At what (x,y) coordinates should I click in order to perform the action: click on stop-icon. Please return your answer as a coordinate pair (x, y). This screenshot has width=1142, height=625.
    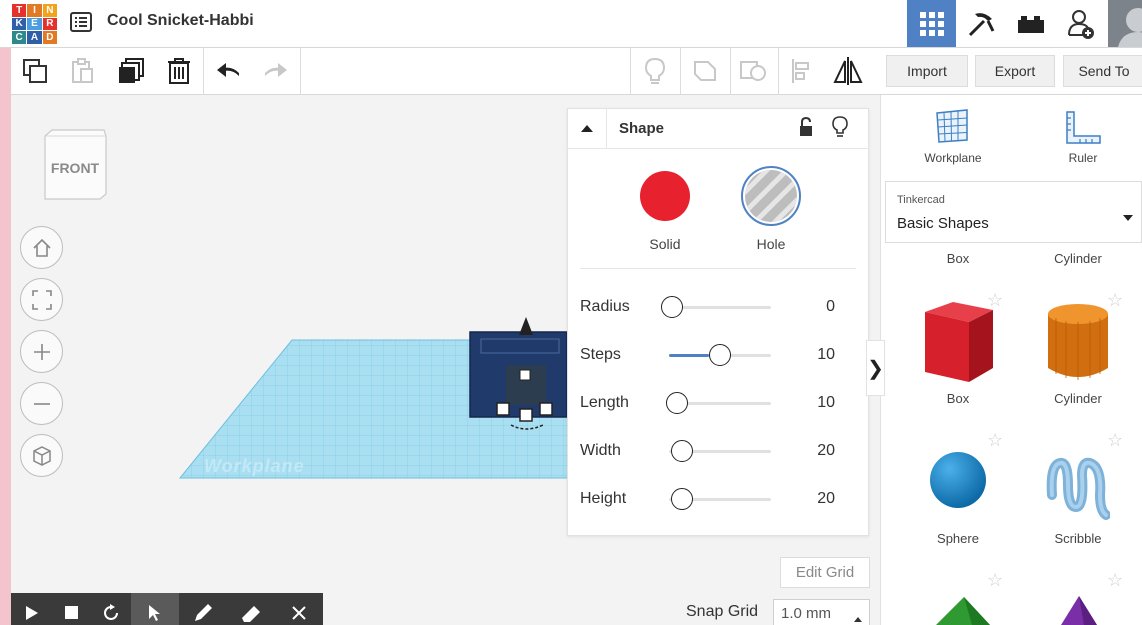
    Looking at the image, I should click on (71, 612).